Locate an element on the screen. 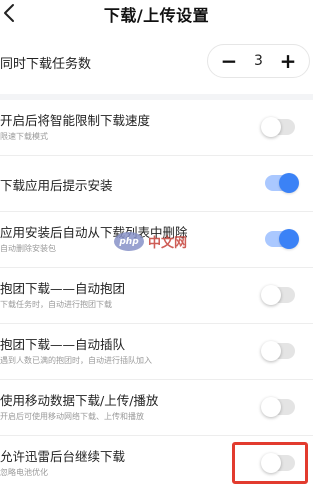  concurrent-downloads-label: 同时下载任务数 is located at coordinates (46, 64).